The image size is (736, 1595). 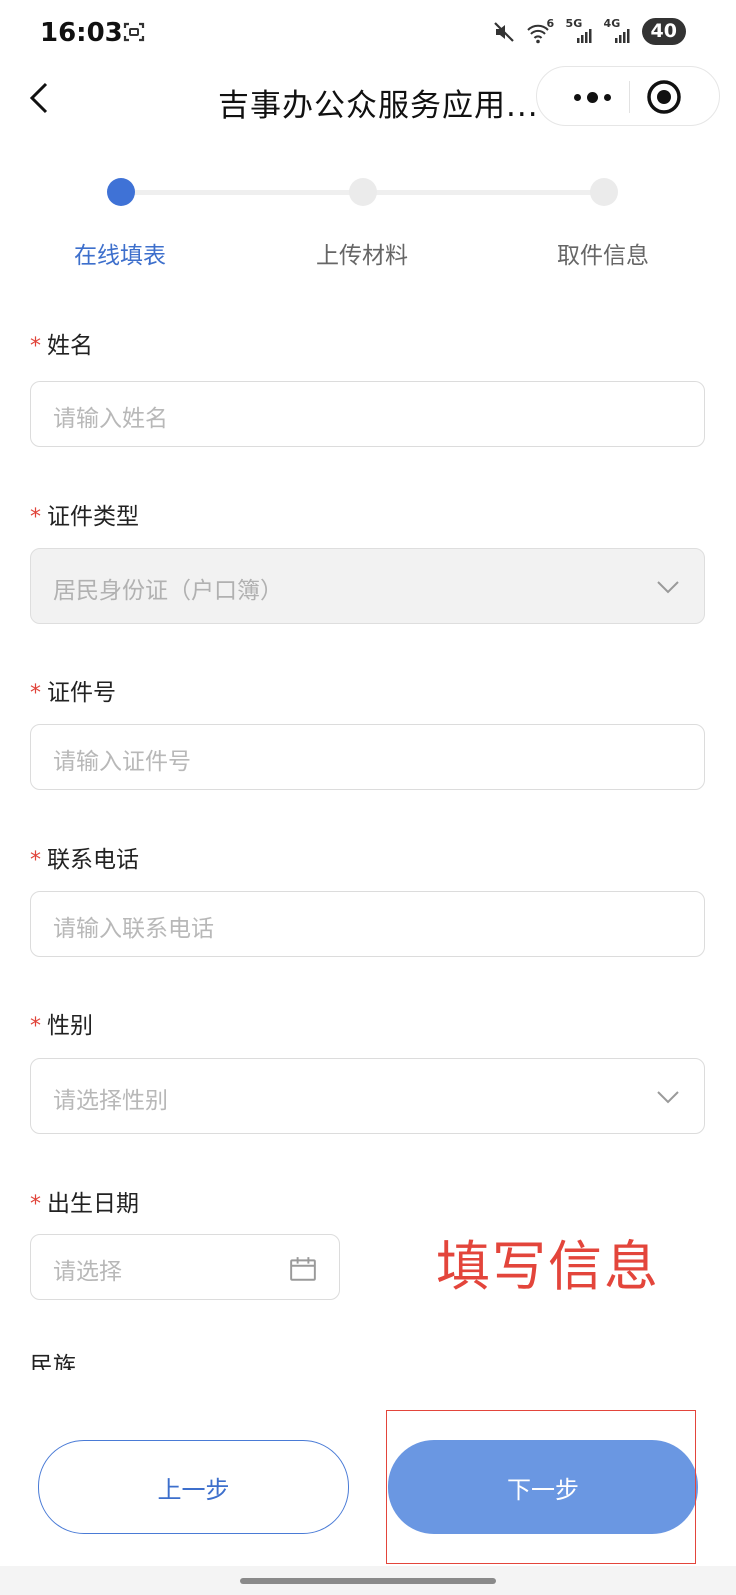 What do you see at coordinates (93, 517) in the screenshot?
I see `id-type-label-text: 证件类型` at bounding box center [93, 517].